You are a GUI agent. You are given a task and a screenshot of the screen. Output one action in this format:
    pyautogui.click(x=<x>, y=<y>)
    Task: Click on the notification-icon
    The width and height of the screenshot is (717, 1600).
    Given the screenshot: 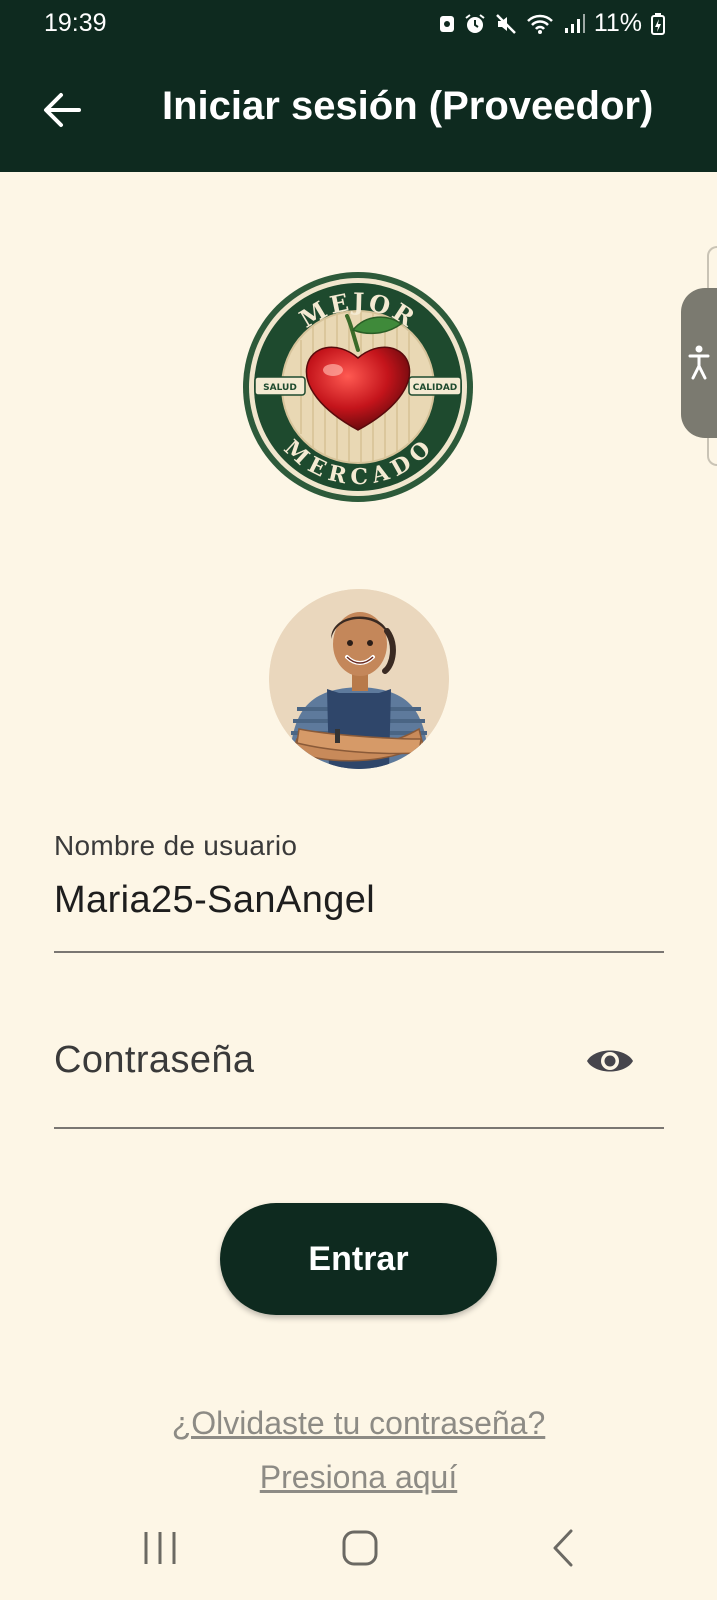 What is the action you would take?
    pyautogui.click(x=446, y=23)
    